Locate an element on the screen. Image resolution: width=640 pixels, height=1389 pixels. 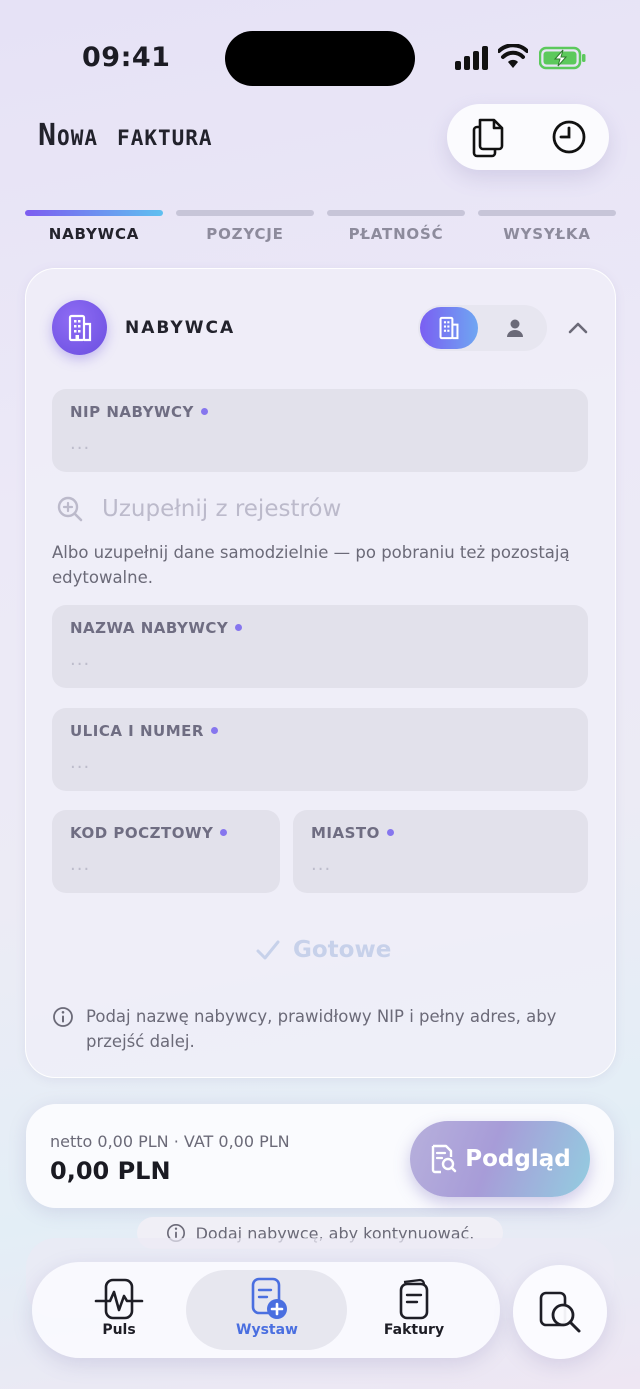
page-title: Nowa faktura is located at coordinates (125, 135).